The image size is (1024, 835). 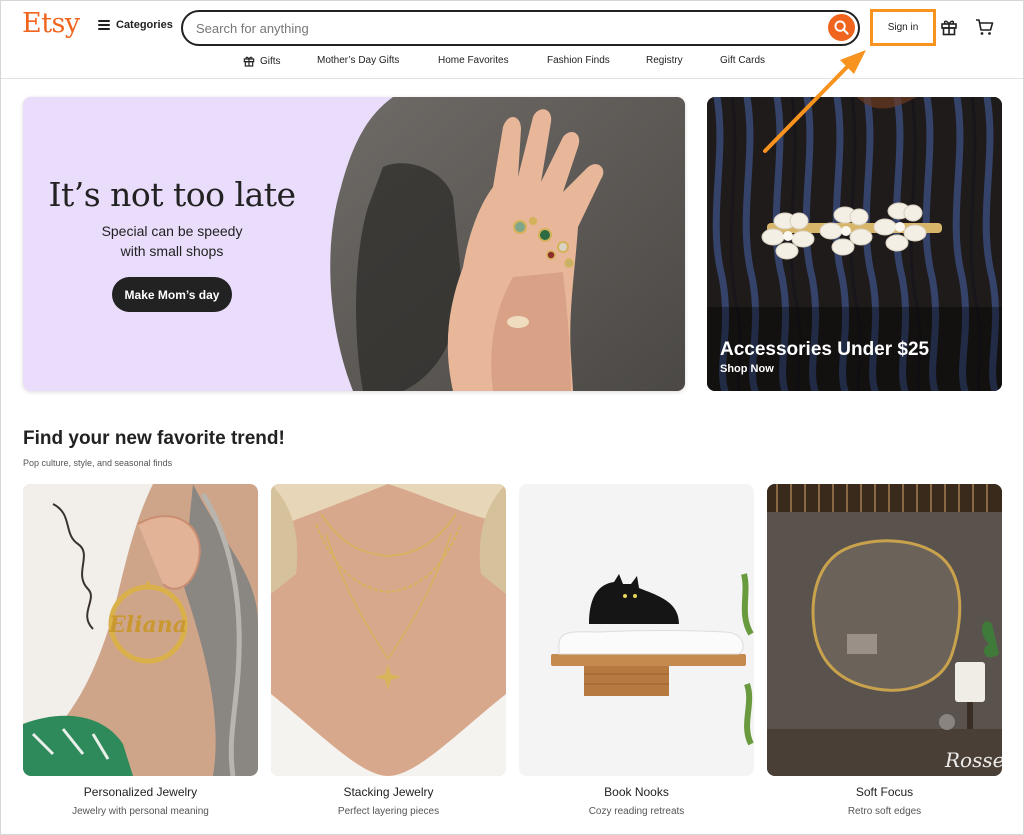 What do you see at coordinates (172, 251) in the screenshot?
I see `hero-subtitle-line-2: with small shops` at bounding box center [172, 251].